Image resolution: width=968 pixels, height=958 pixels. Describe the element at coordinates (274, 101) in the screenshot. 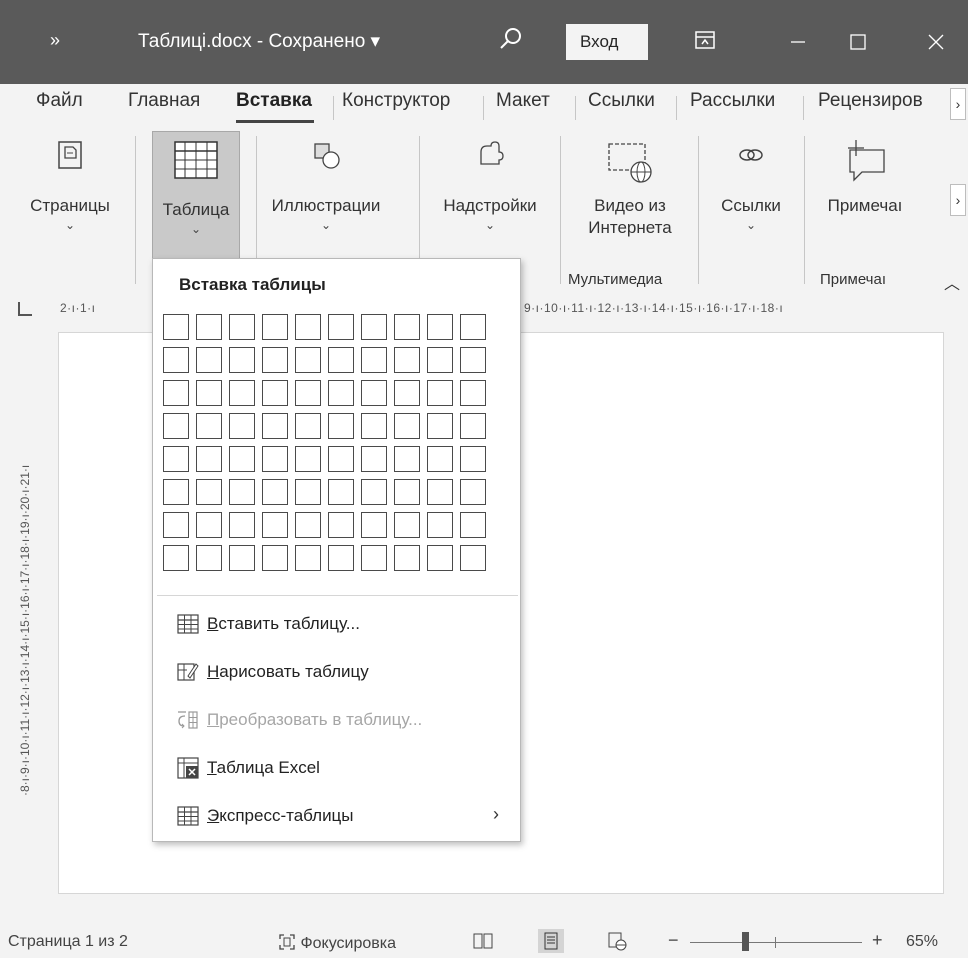

I see `tab-insert: Вставка` at that location.